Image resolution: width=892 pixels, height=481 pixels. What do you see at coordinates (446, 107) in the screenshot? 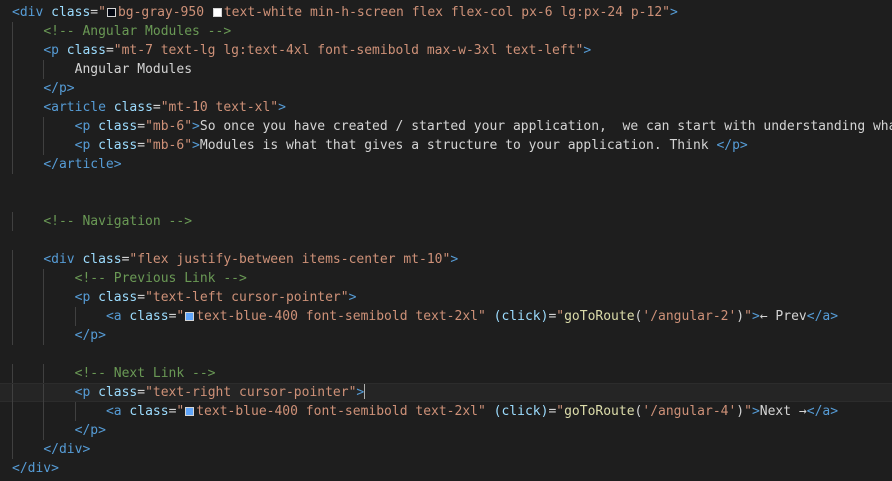
I see `code-line: <article class="mt-10 text-xl">` at bounding box center [446, 107].